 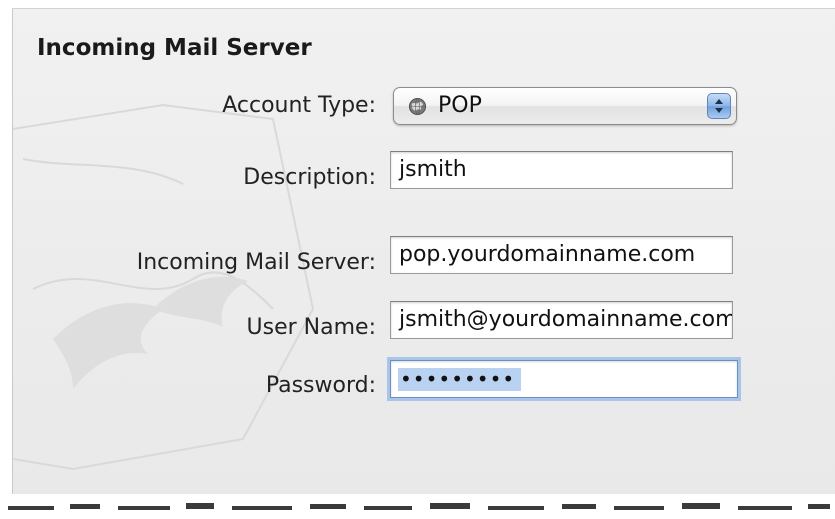 What do you see at coordinates (417, 106) in the screenshot?
I see `globe-icon` at bounding box center [417, 106].